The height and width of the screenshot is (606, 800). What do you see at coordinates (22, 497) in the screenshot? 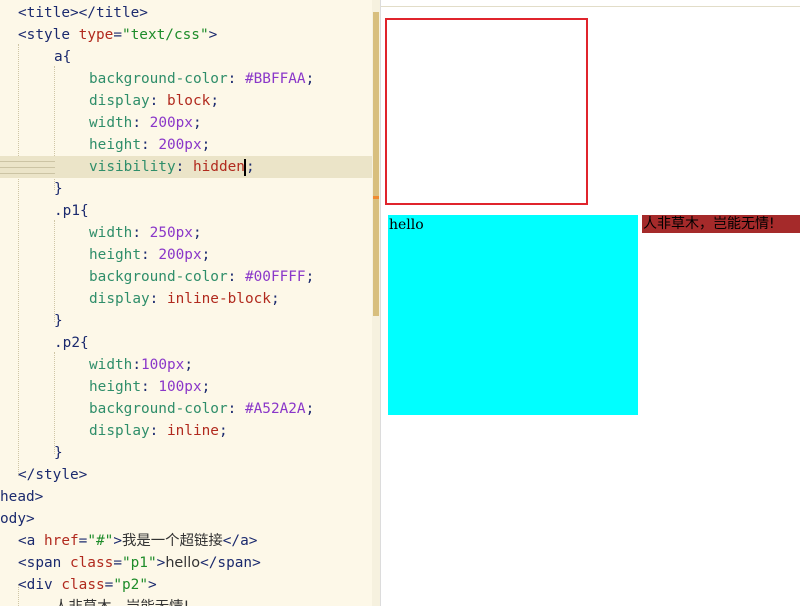
I see `code-token: head>` at bounding box center [22, 497].